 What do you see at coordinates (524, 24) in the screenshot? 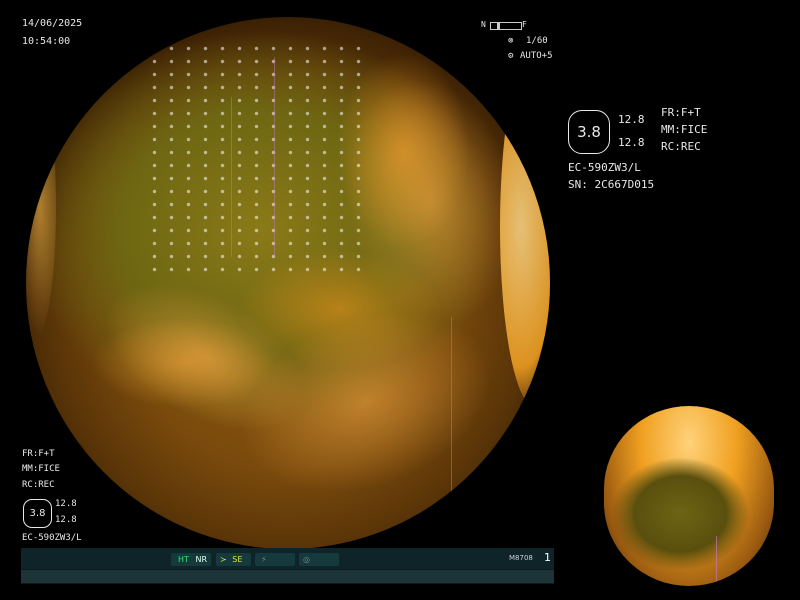
I see `focus-far-label: F` at bounding box center [524, 24].